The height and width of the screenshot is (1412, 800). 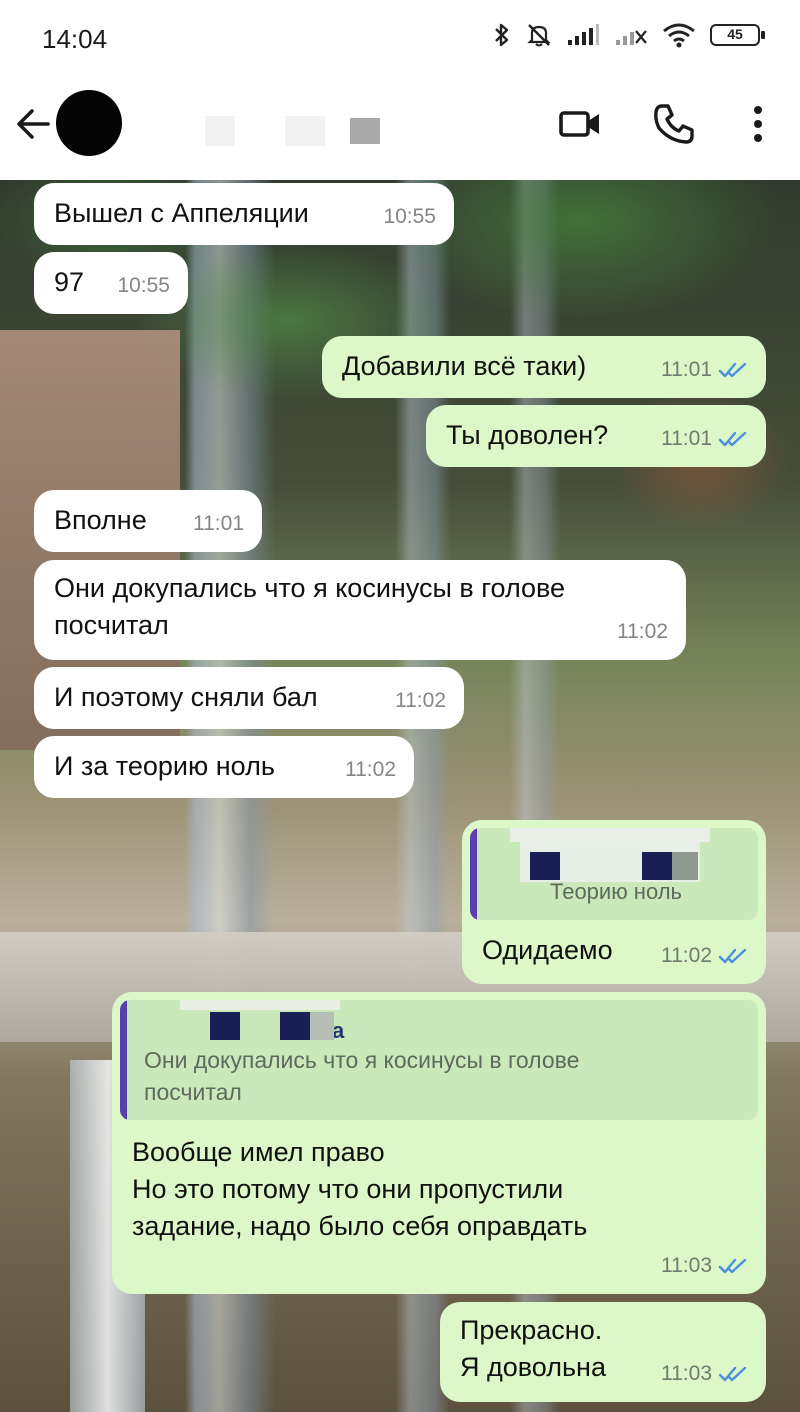 I want to click on message-outgoing: Ты доволен? 11:01, so click(x=596, y=436).